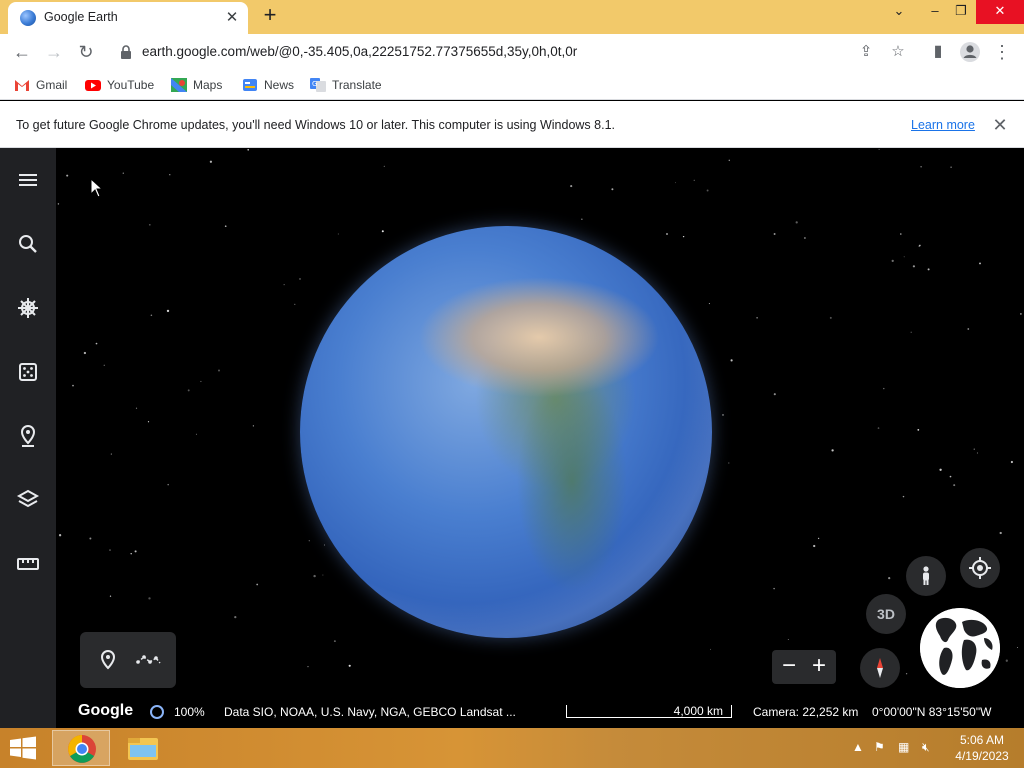  Describe the element at coordinates (866, 52) in the screenshot. I see `share-icon: ⇪` at that location.